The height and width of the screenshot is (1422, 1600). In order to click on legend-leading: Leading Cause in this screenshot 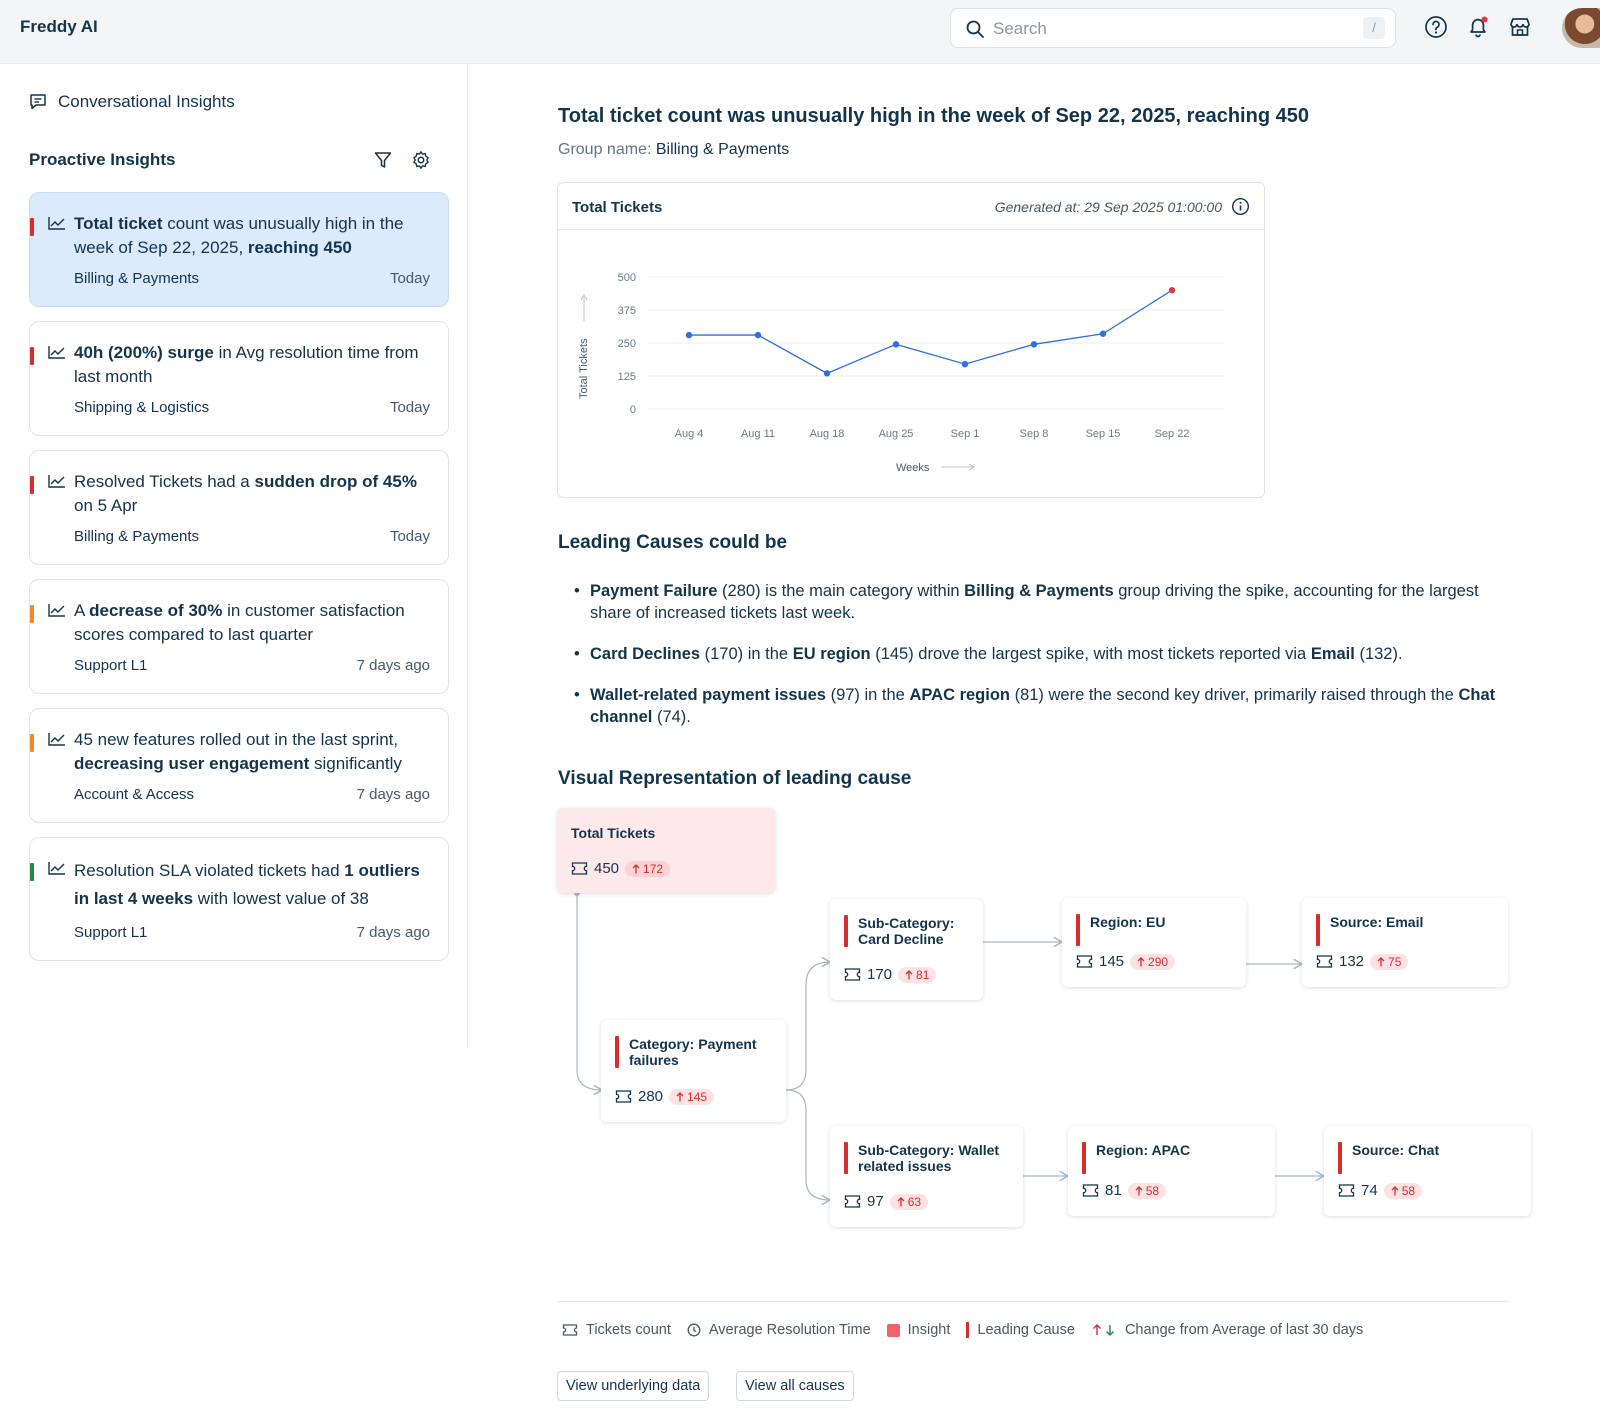, I will do `click(1020, 1330)`.